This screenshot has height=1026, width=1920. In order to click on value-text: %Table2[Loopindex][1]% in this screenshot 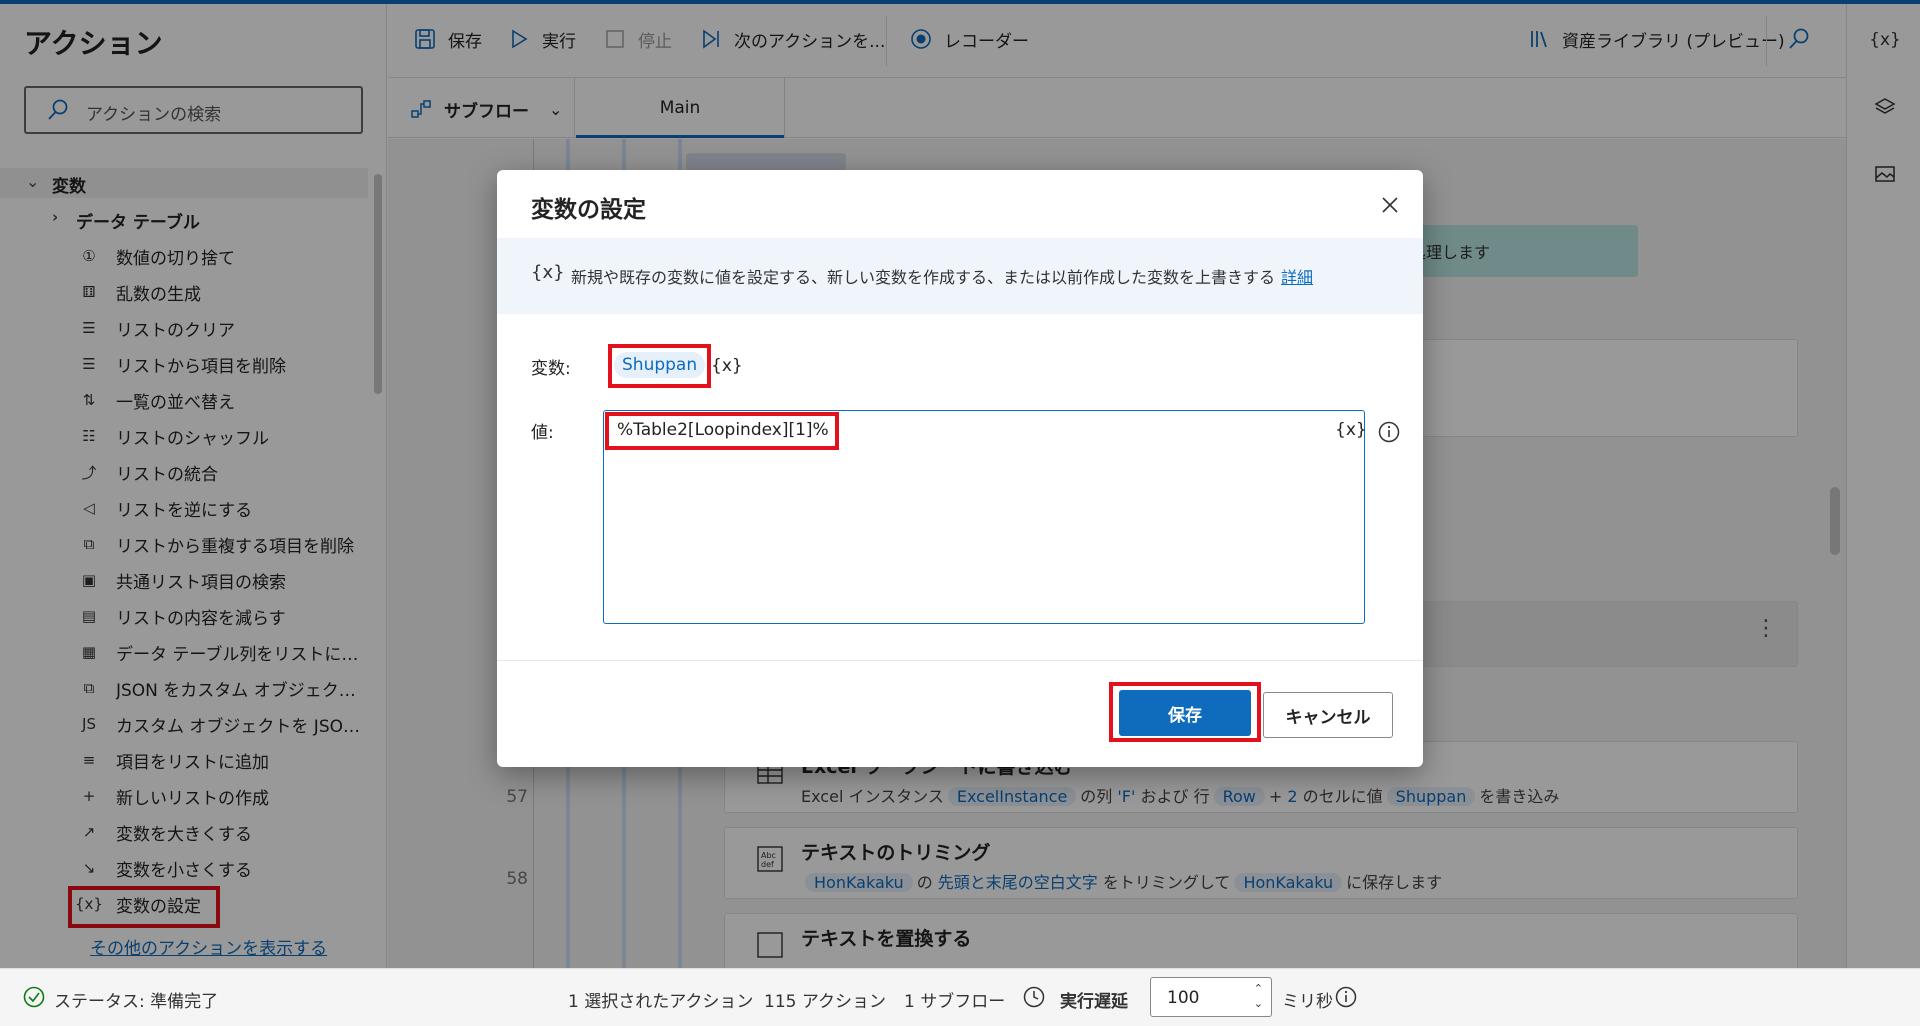, I will do `click(723, 430)`.